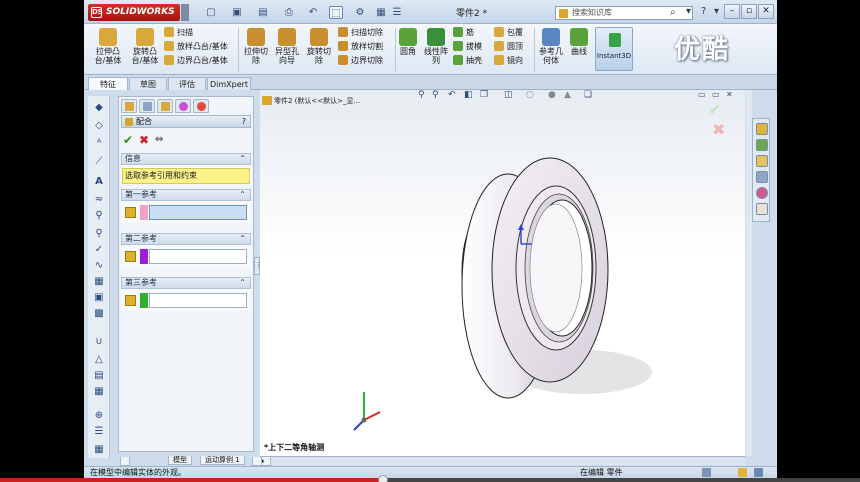 The width and height of the screenshot is (860, 482). Describe the element at coordinates (229, 83) in the screenshot. I see `tab-dimxpert: DimXpert` at that location.